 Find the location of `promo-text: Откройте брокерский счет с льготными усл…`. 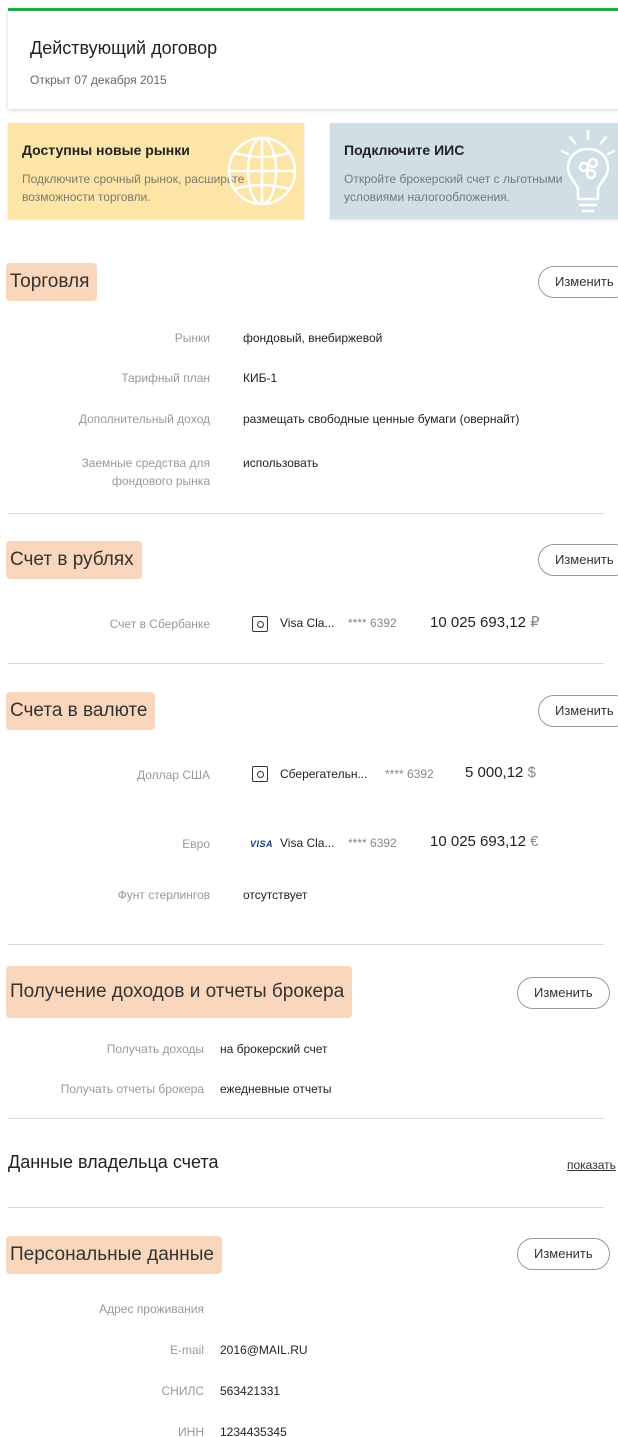

promo-text: Откройте брокерский счет с льготными усл… is located at coordinates (453, 188).